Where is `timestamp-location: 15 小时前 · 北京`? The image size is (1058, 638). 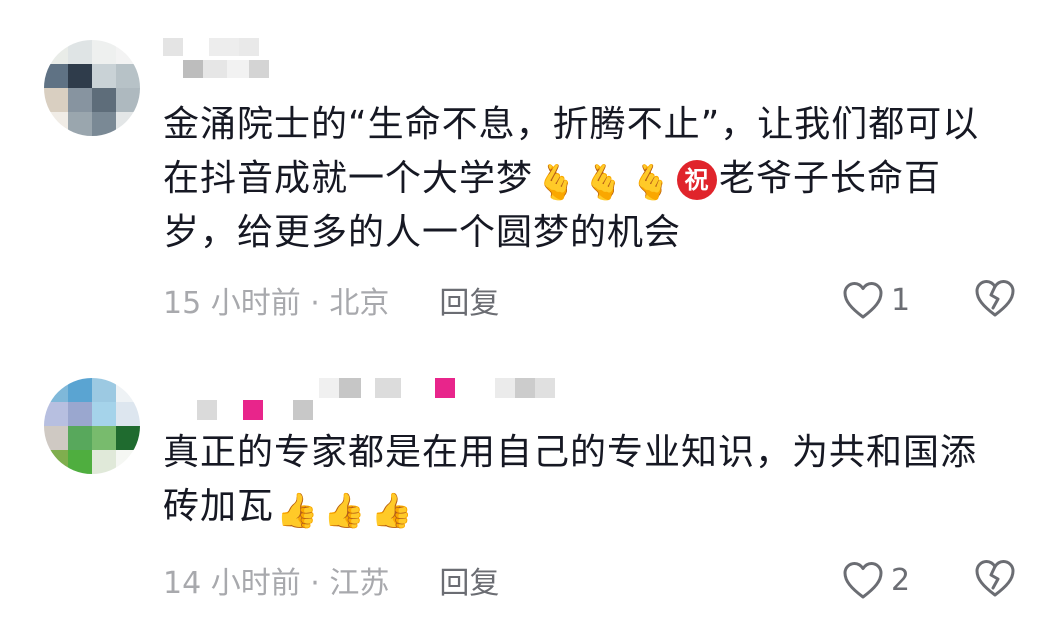 timestamp-location: 15 小时前 · 北京 is located at coordinates (276, 303).